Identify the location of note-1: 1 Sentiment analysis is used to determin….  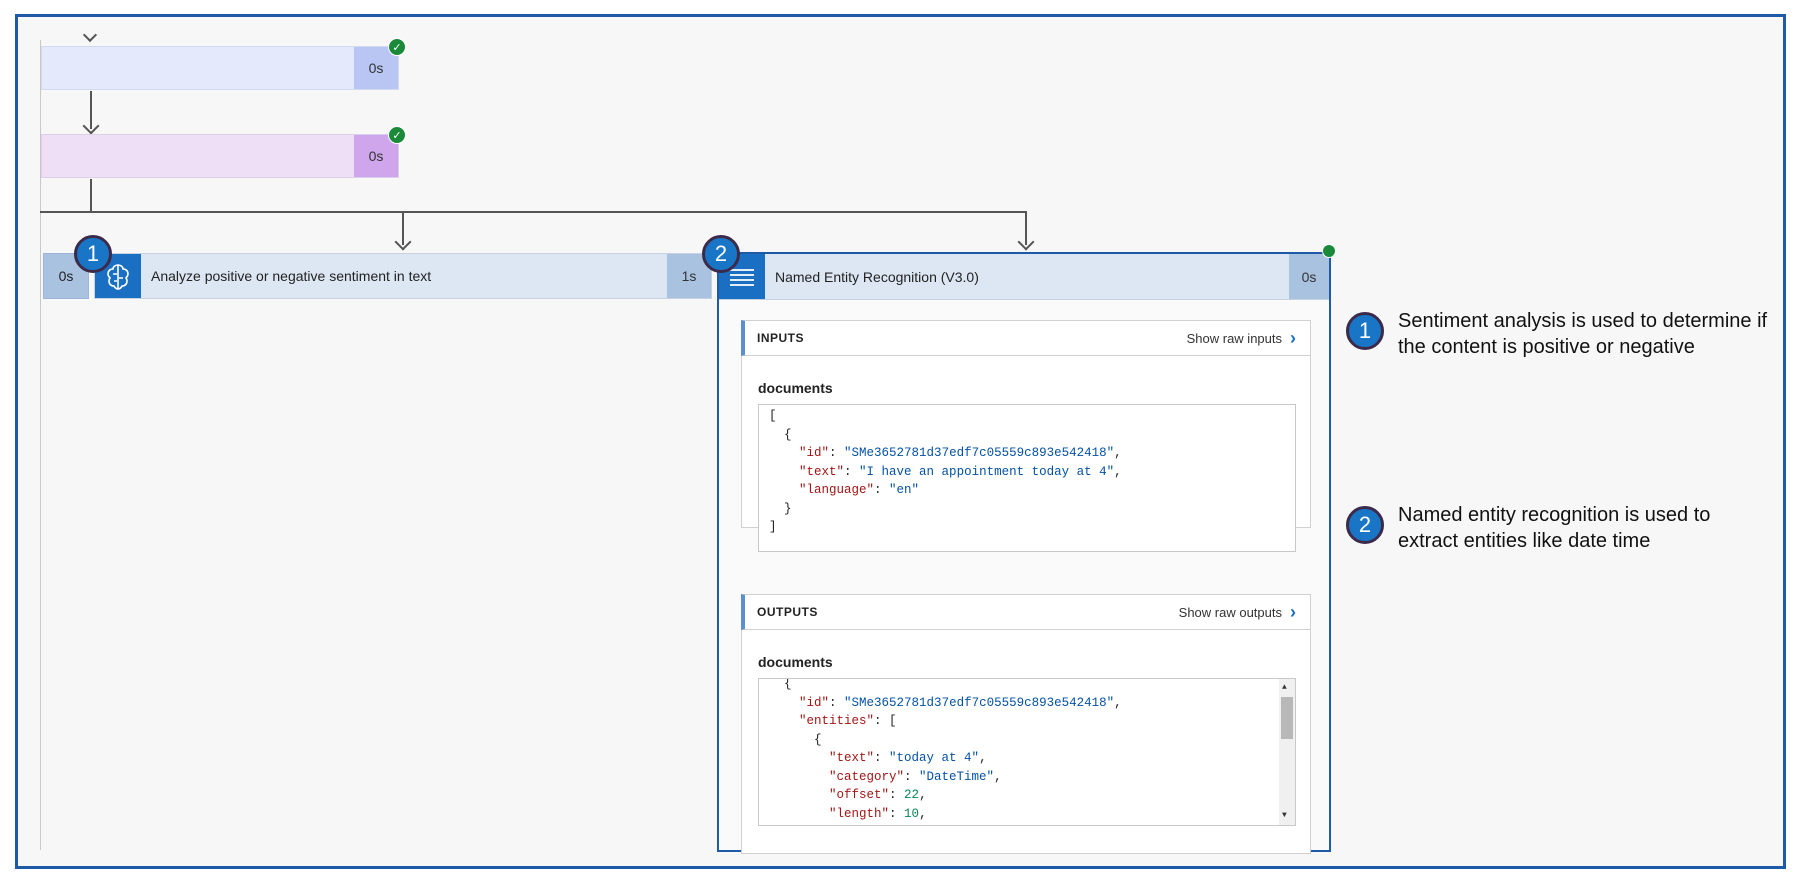
(1557, 334).